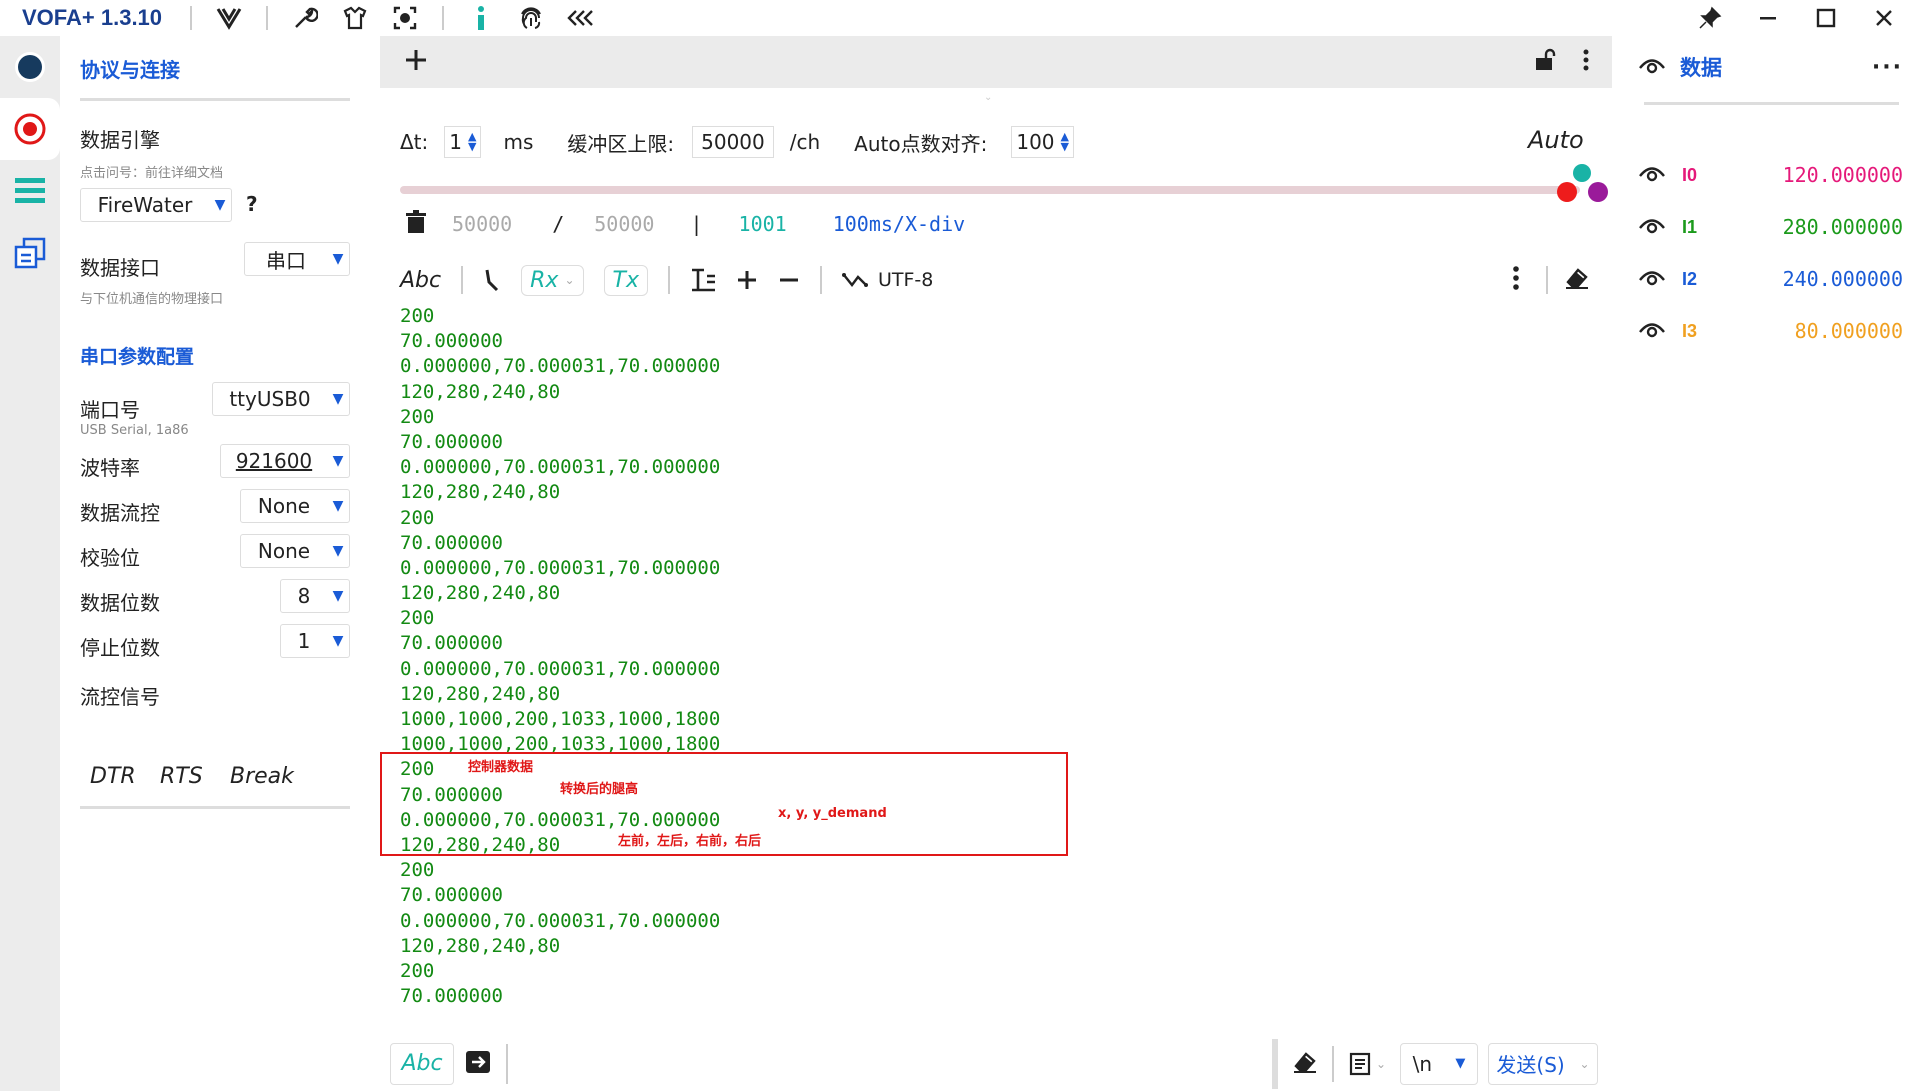 The height and width of the screenshot is (1091, 1913). I want to click on collapse-icon, so click(581, 18).